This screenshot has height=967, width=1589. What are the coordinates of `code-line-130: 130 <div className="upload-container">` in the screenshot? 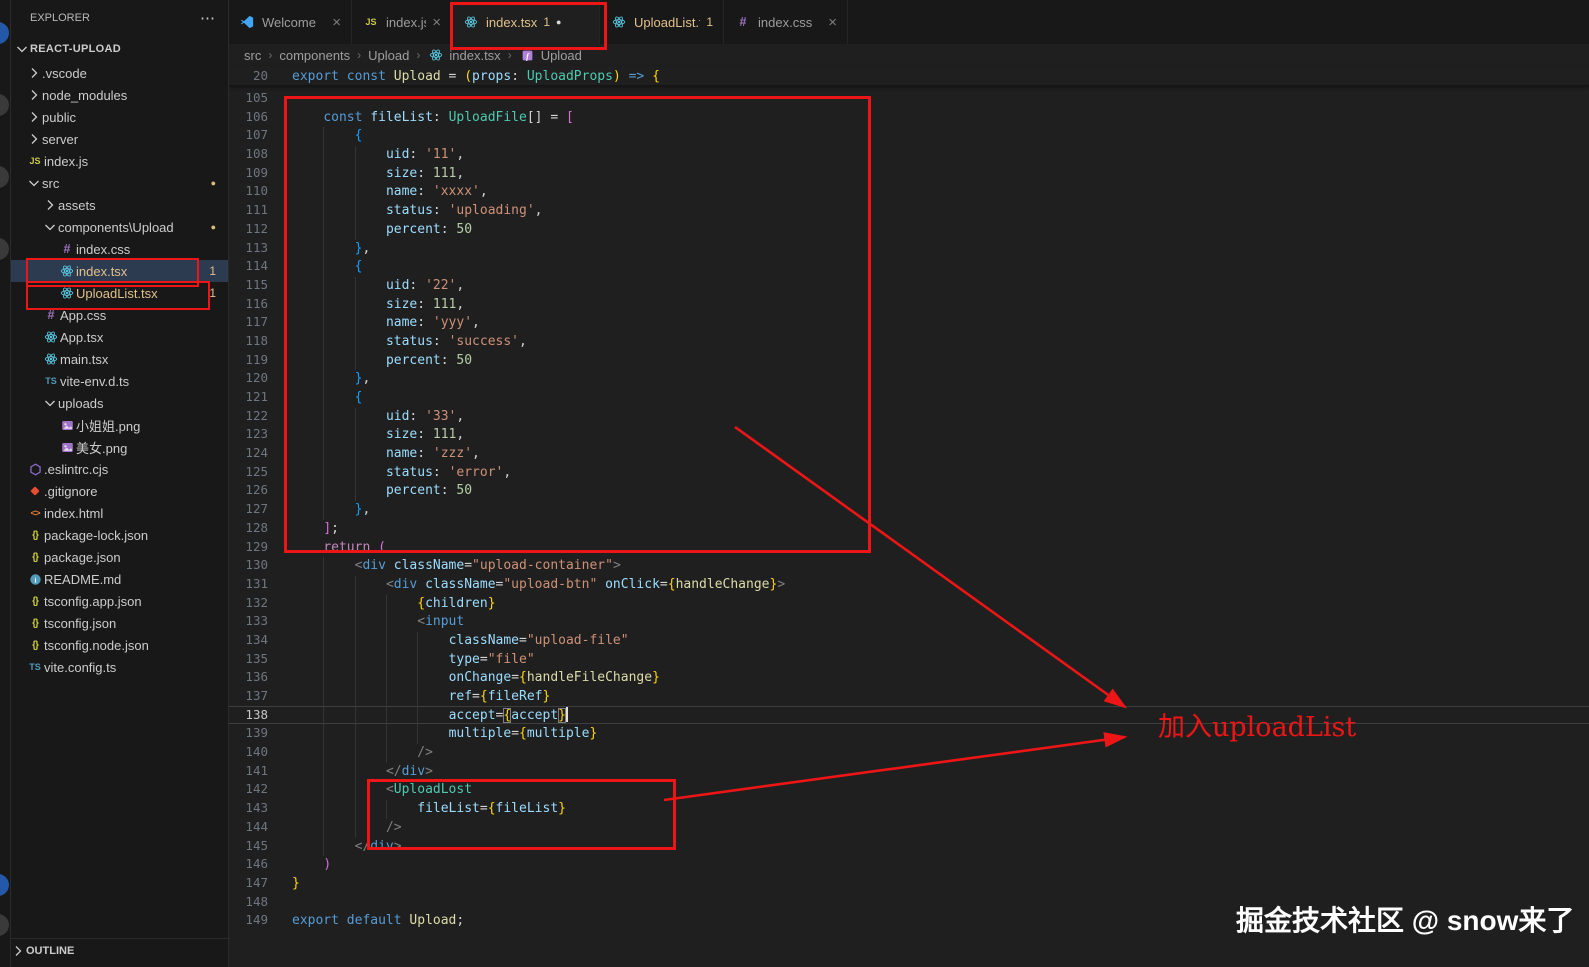 It's located at (908, 565).